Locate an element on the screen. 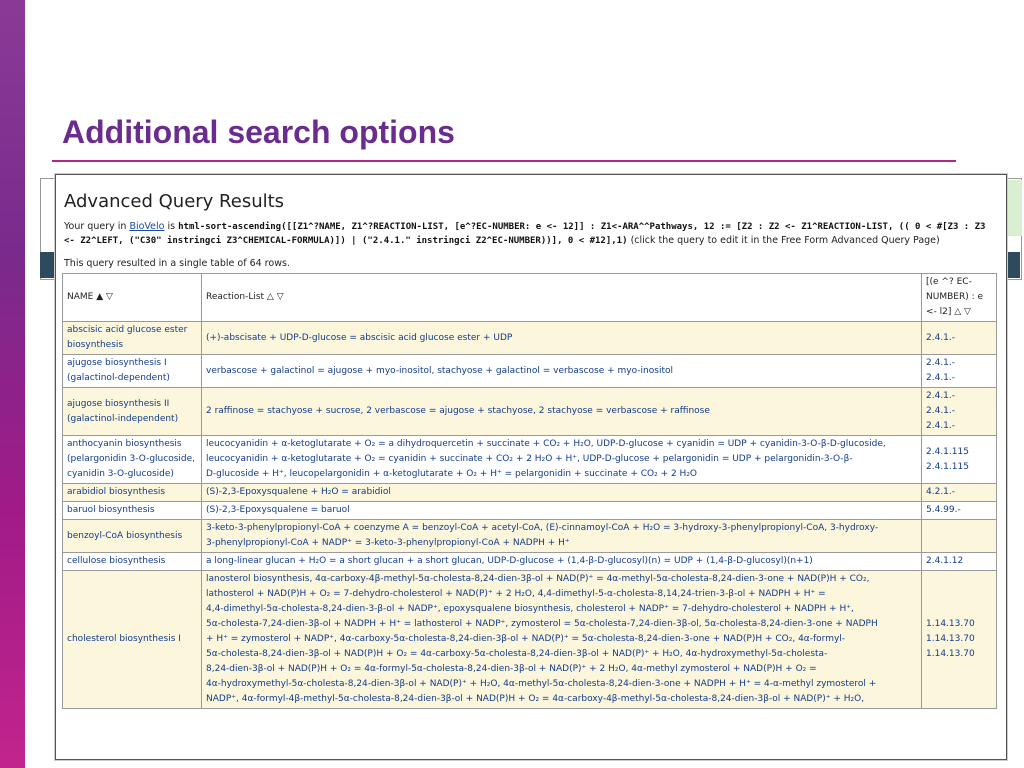 The image size is (1024, 768). panel-heading: Advanced Query Results is located at coordinates (174, 201).